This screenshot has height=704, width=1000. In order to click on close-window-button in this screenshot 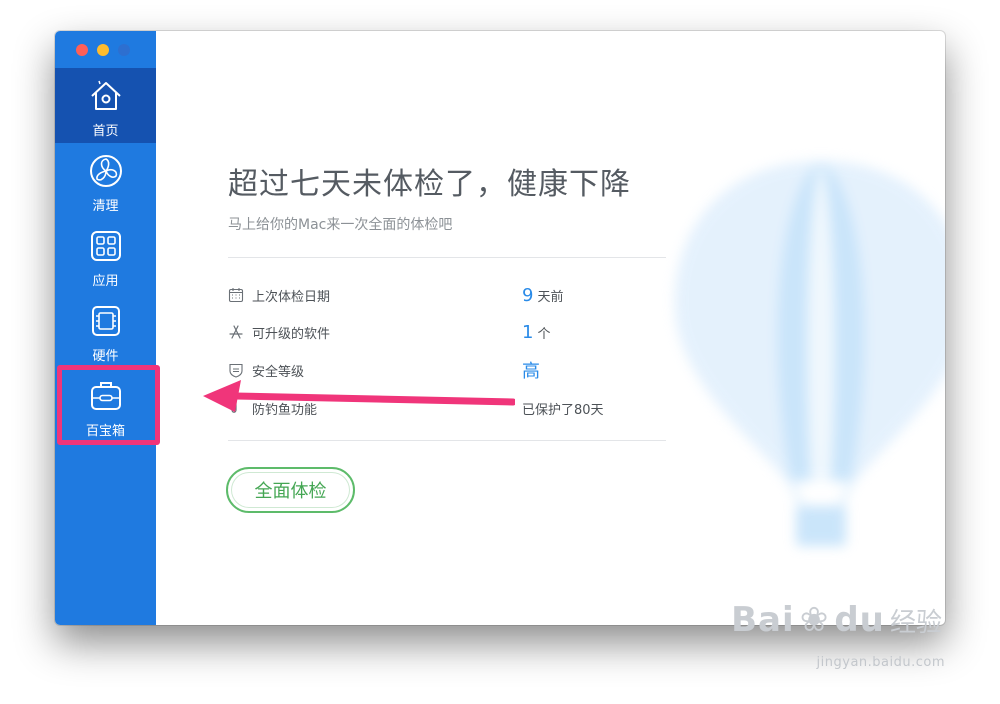, I will do `click(82, 50)`.